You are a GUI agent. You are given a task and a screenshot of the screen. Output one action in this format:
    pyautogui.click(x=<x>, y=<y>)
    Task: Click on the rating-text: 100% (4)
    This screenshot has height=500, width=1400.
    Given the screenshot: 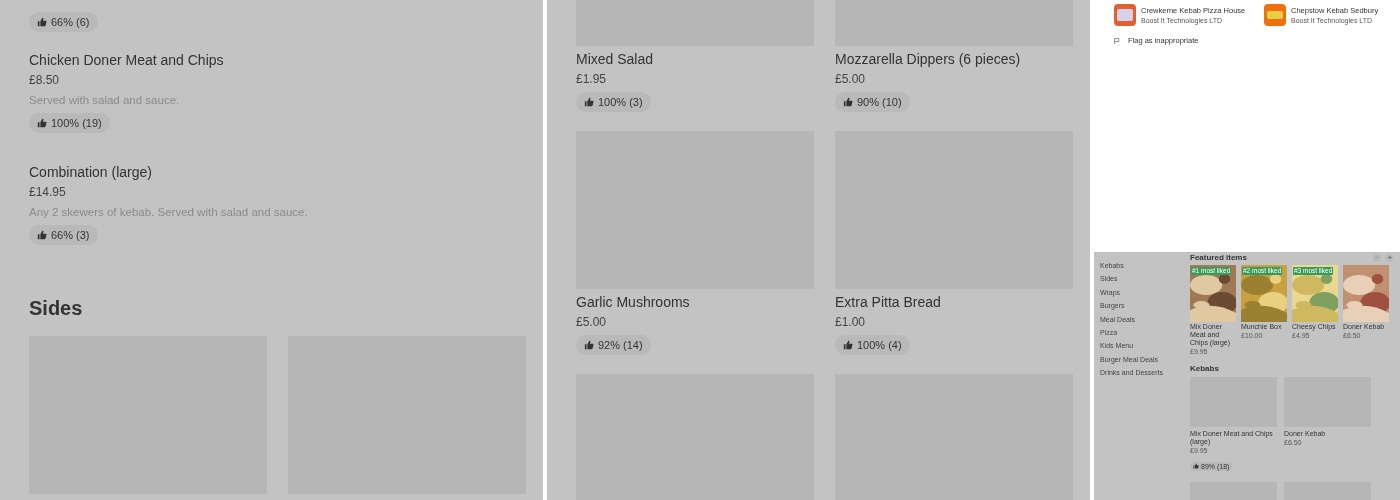 What is the action you would take?
    pyautogui.click(x=879, y=345)
    